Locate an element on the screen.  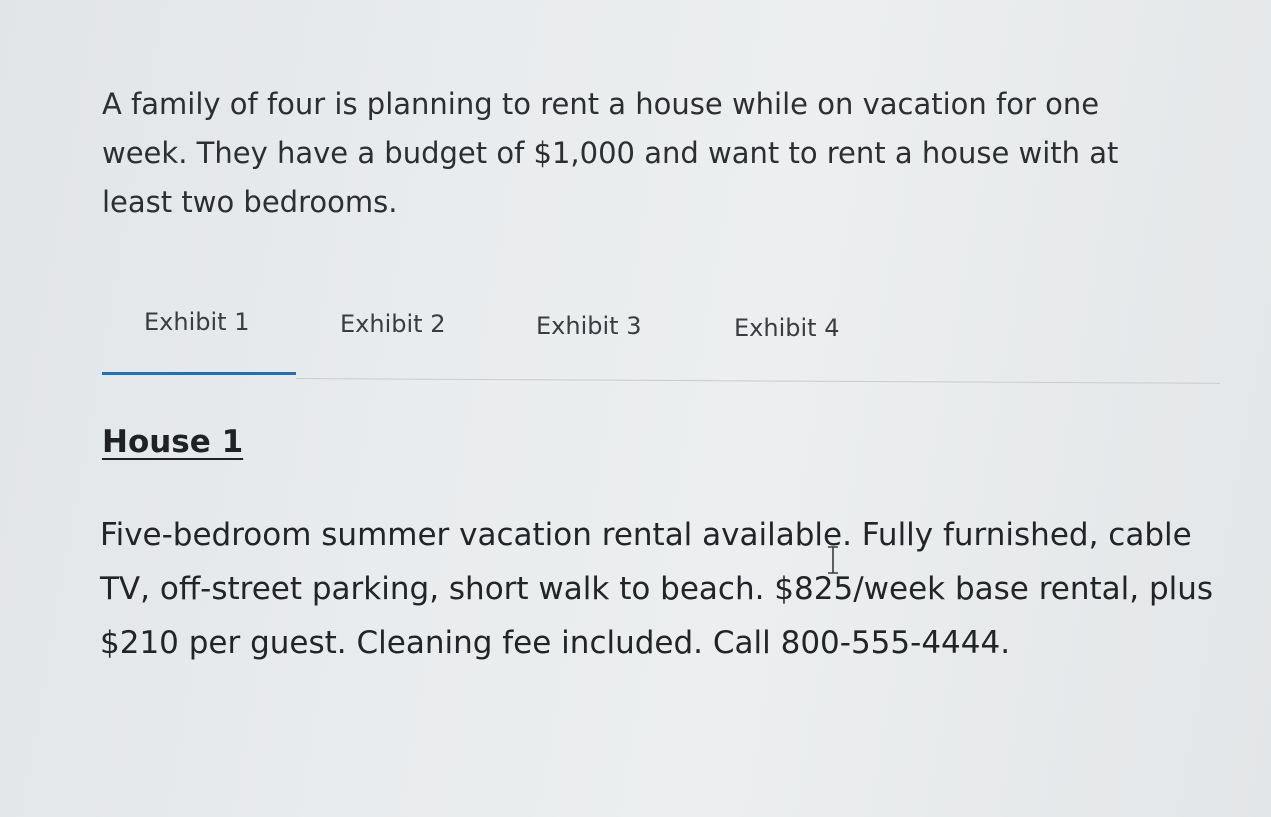
tab-divider is located at coordinates (757, 381).